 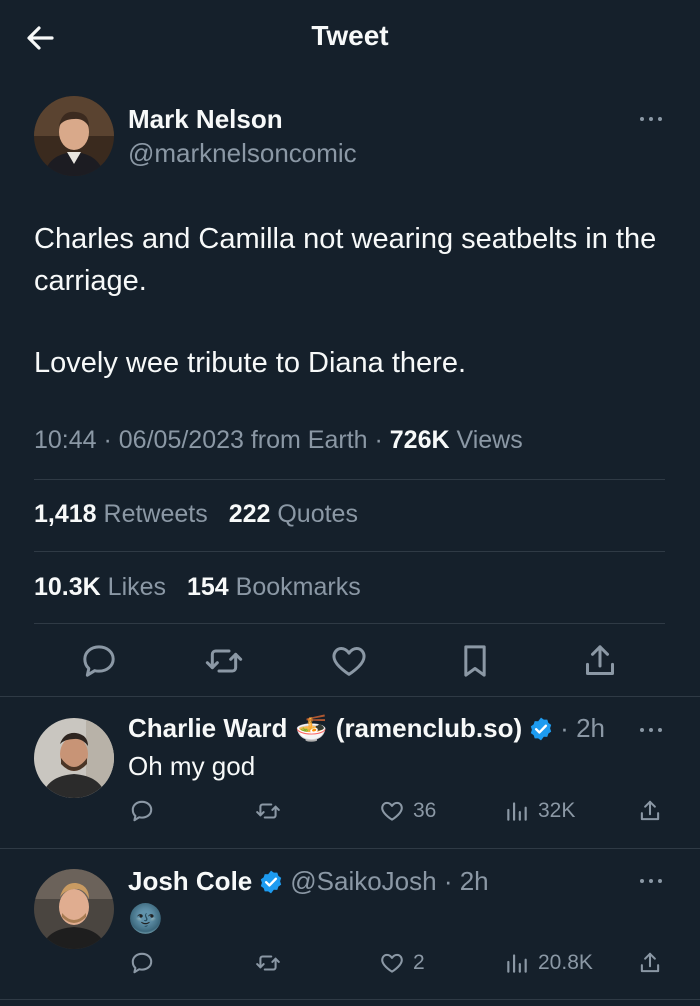 What do you see at coordinates (181, 440) in the screenshot?
I see `tweet-date: 06/05/2023` at bounding box center [181, 440].